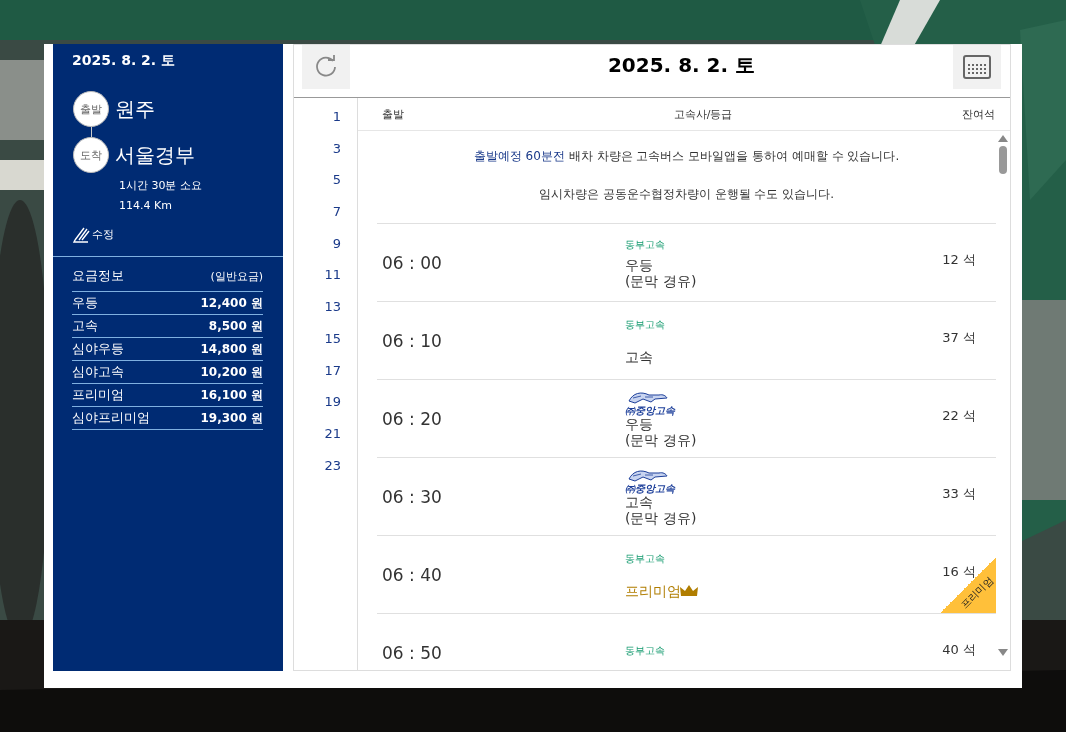 This screenshot has width=1066, height=732. What do you see at coordinates (412, 262) in the screenshot?
I see `departure-time: 06 : 00` at bounding box center [412, 262].